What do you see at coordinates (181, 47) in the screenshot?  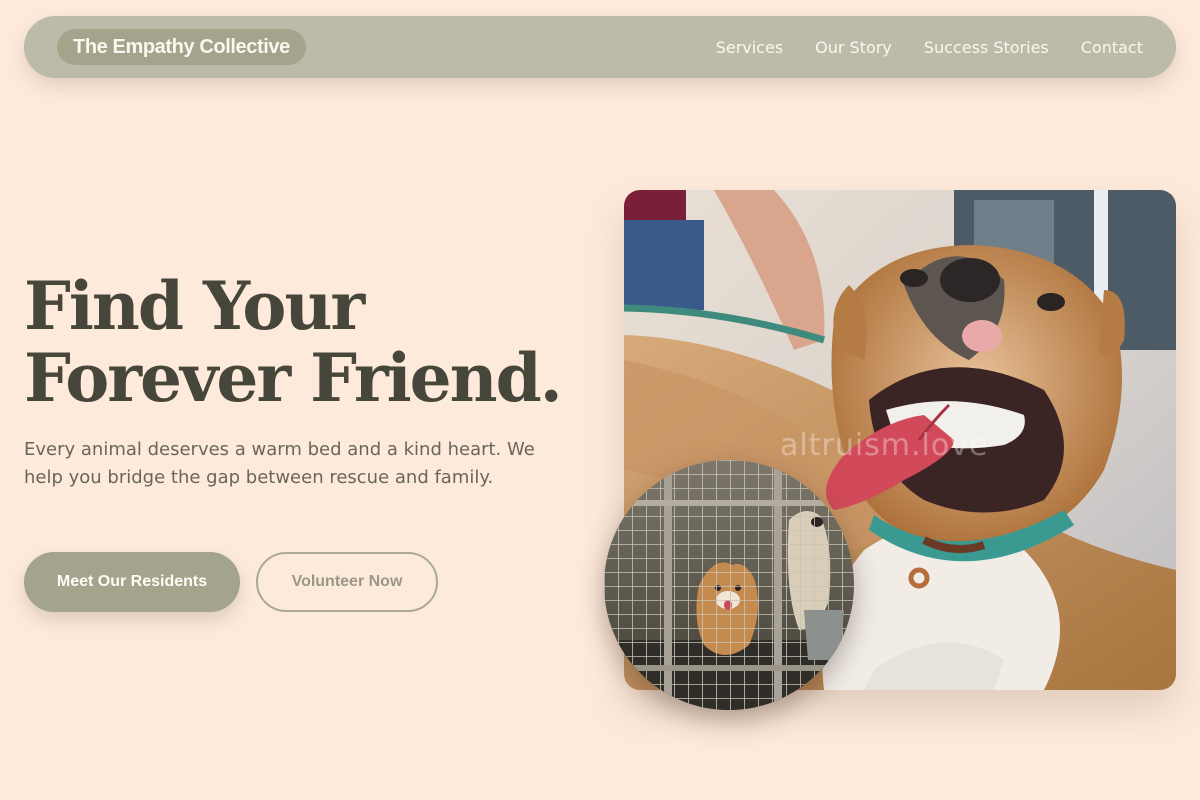 I see `brand-logo: The Empathy Collective` at bounding box center [181, 47].